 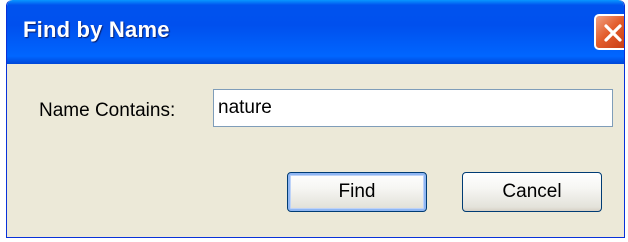 I want to click on find-button: Find, so click(x=357, y=192).